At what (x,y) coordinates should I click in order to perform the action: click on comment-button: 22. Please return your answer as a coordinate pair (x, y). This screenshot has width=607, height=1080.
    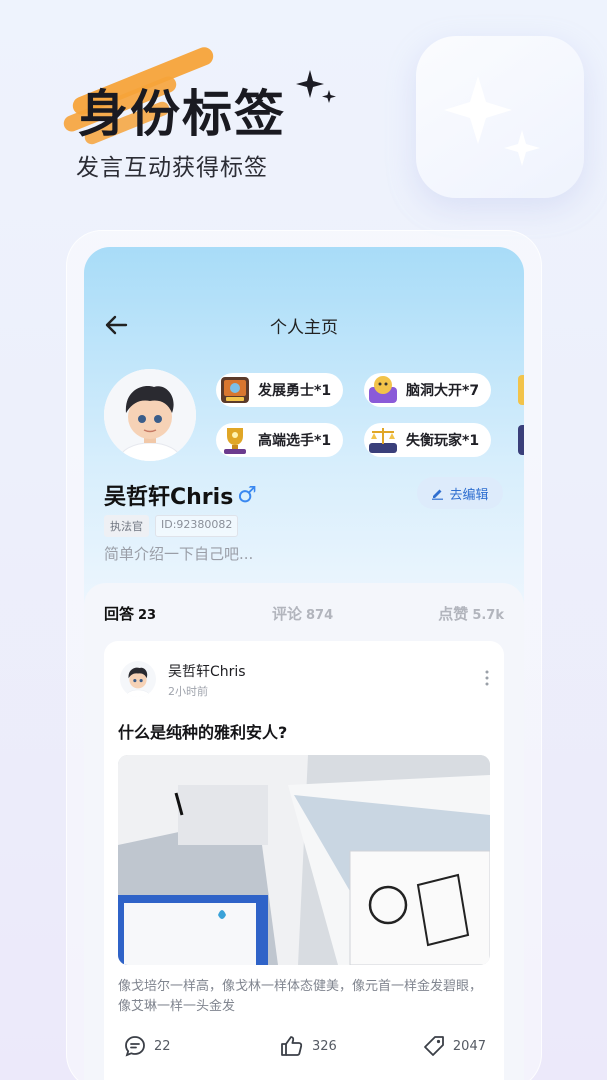
    Looking at the image, I should click on (147, 1046).